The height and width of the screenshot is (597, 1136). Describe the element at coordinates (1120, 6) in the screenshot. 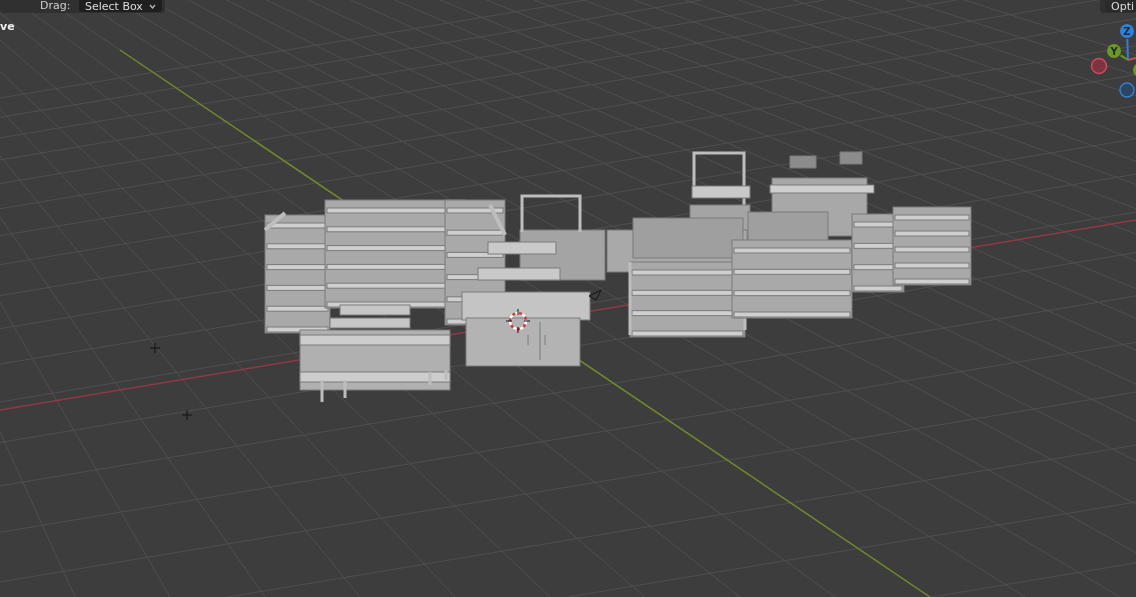

I see `options-button: Opti` at that location.